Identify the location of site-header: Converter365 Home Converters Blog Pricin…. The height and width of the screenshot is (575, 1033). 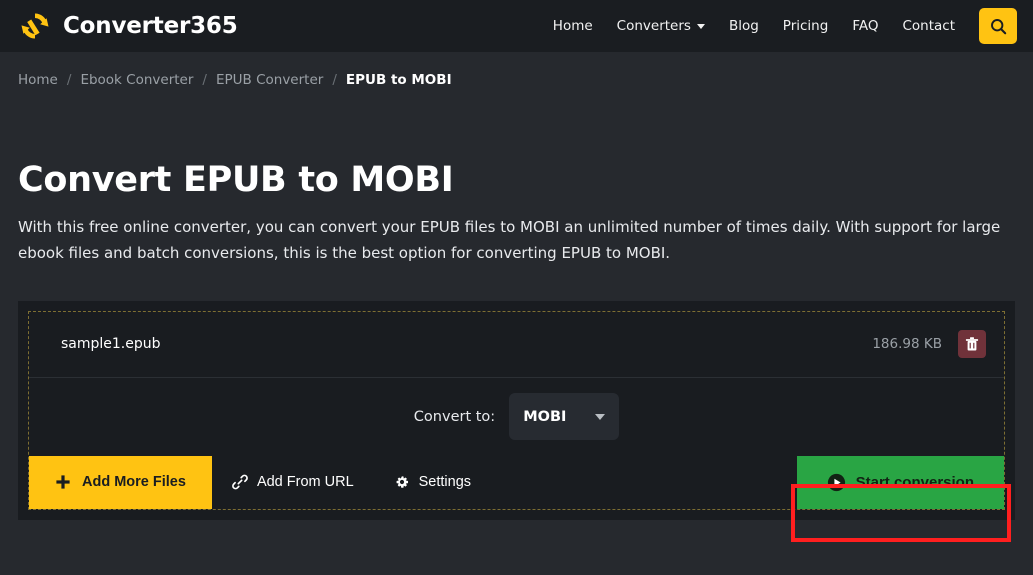
(516, 26).